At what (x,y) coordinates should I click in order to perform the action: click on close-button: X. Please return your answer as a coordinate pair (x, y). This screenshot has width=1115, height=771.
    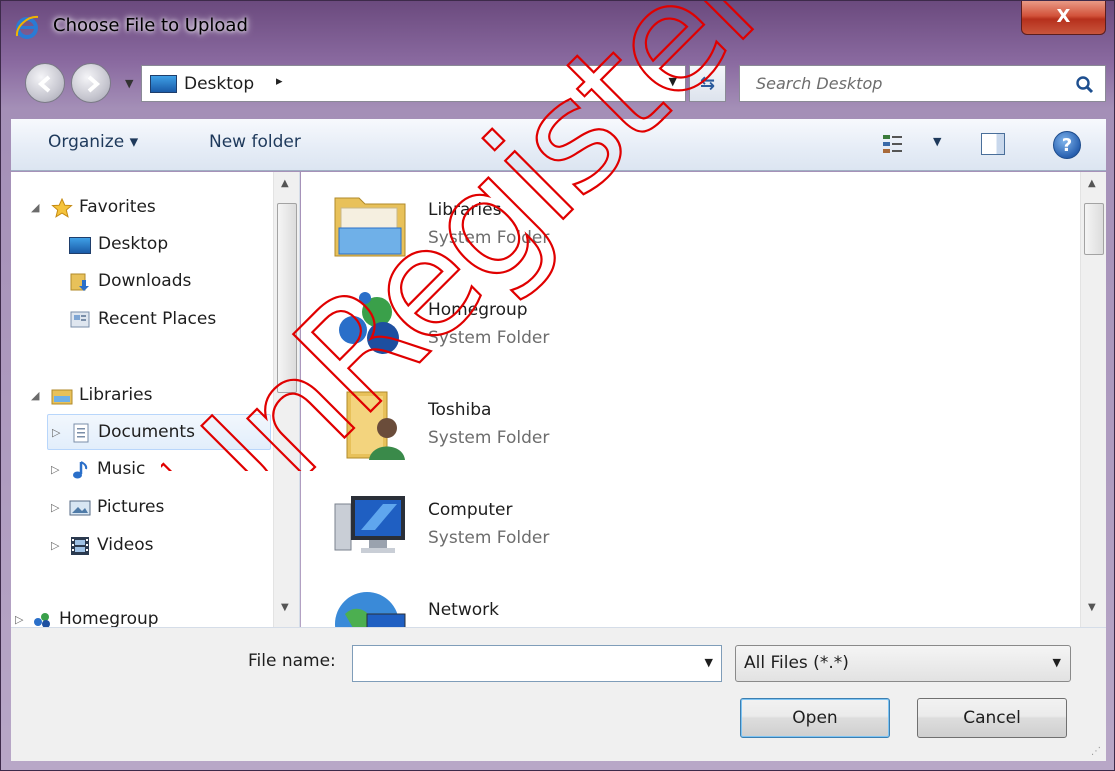
    Looking at the image, I should click on (1063, 18).